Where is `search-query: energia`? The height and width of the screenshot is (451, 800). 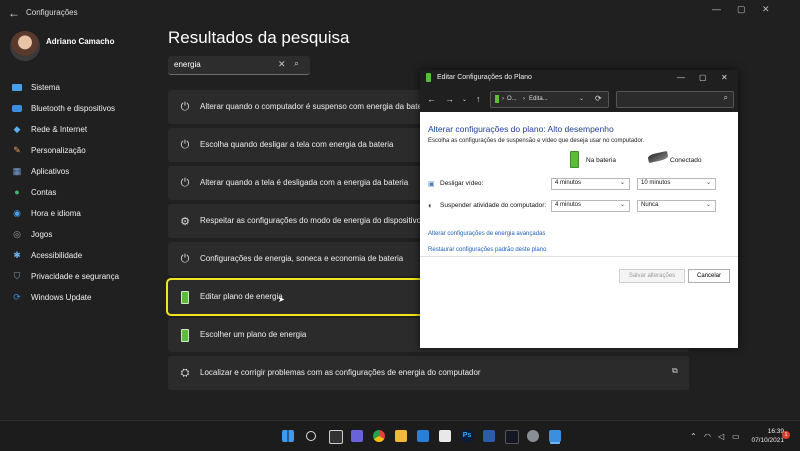
search-query: energia is located at coordinates (187, 64).